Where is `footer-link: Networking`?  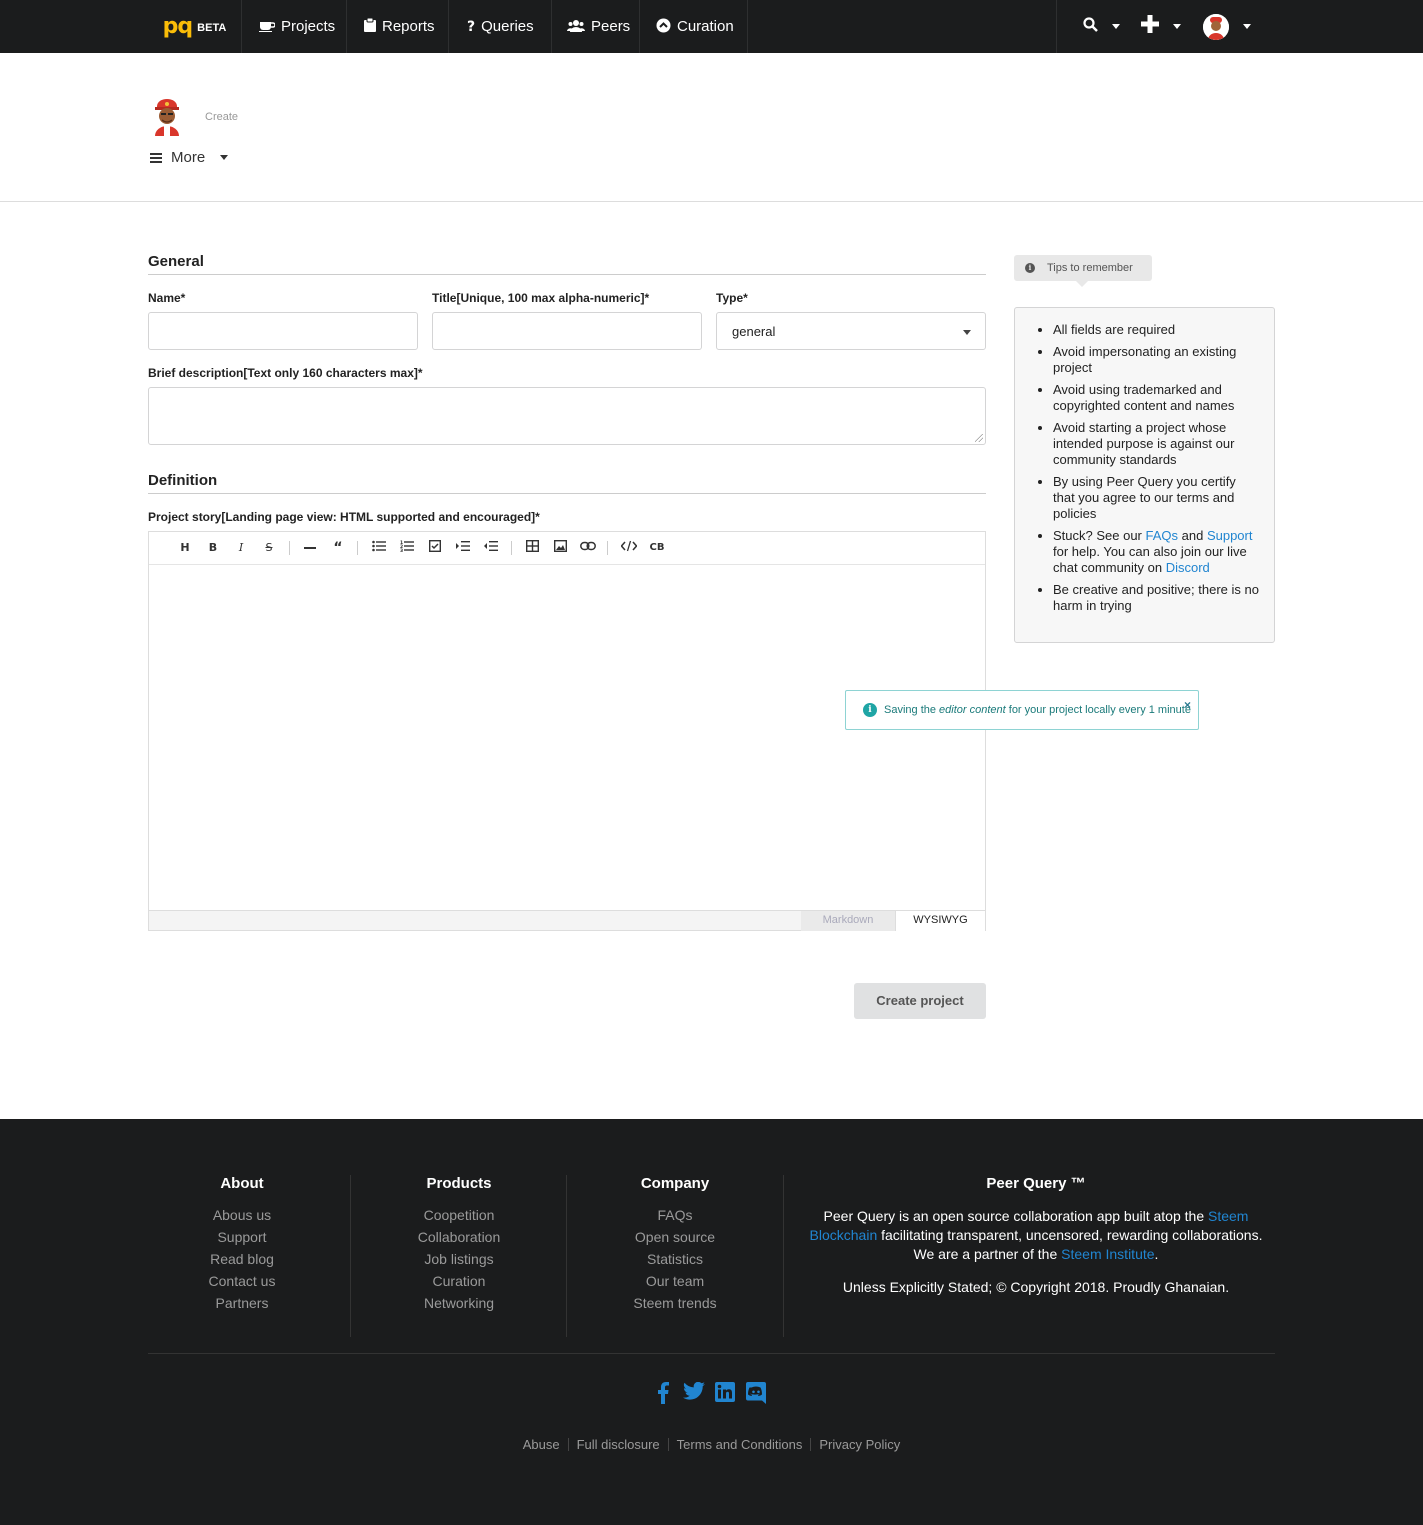 footer-link: Networking is located at coordinates (459, 1303).